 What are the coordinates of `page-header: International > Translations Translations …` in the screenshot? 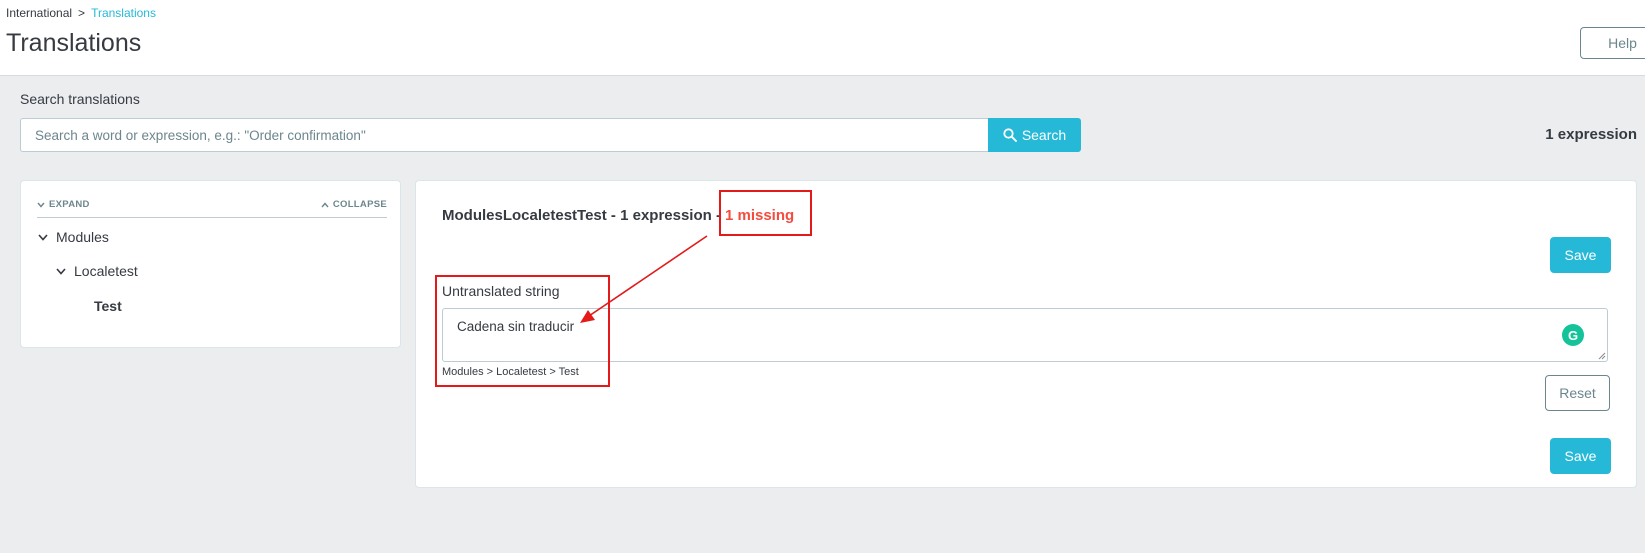 It's located at (822, 38).